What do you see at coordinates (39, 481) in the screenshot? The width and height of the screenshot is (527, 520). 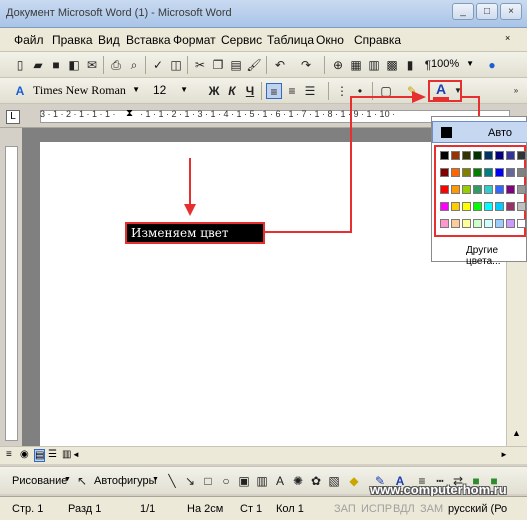 I see `draw-menu-button: Рисование` at bounding box center [39, 481].